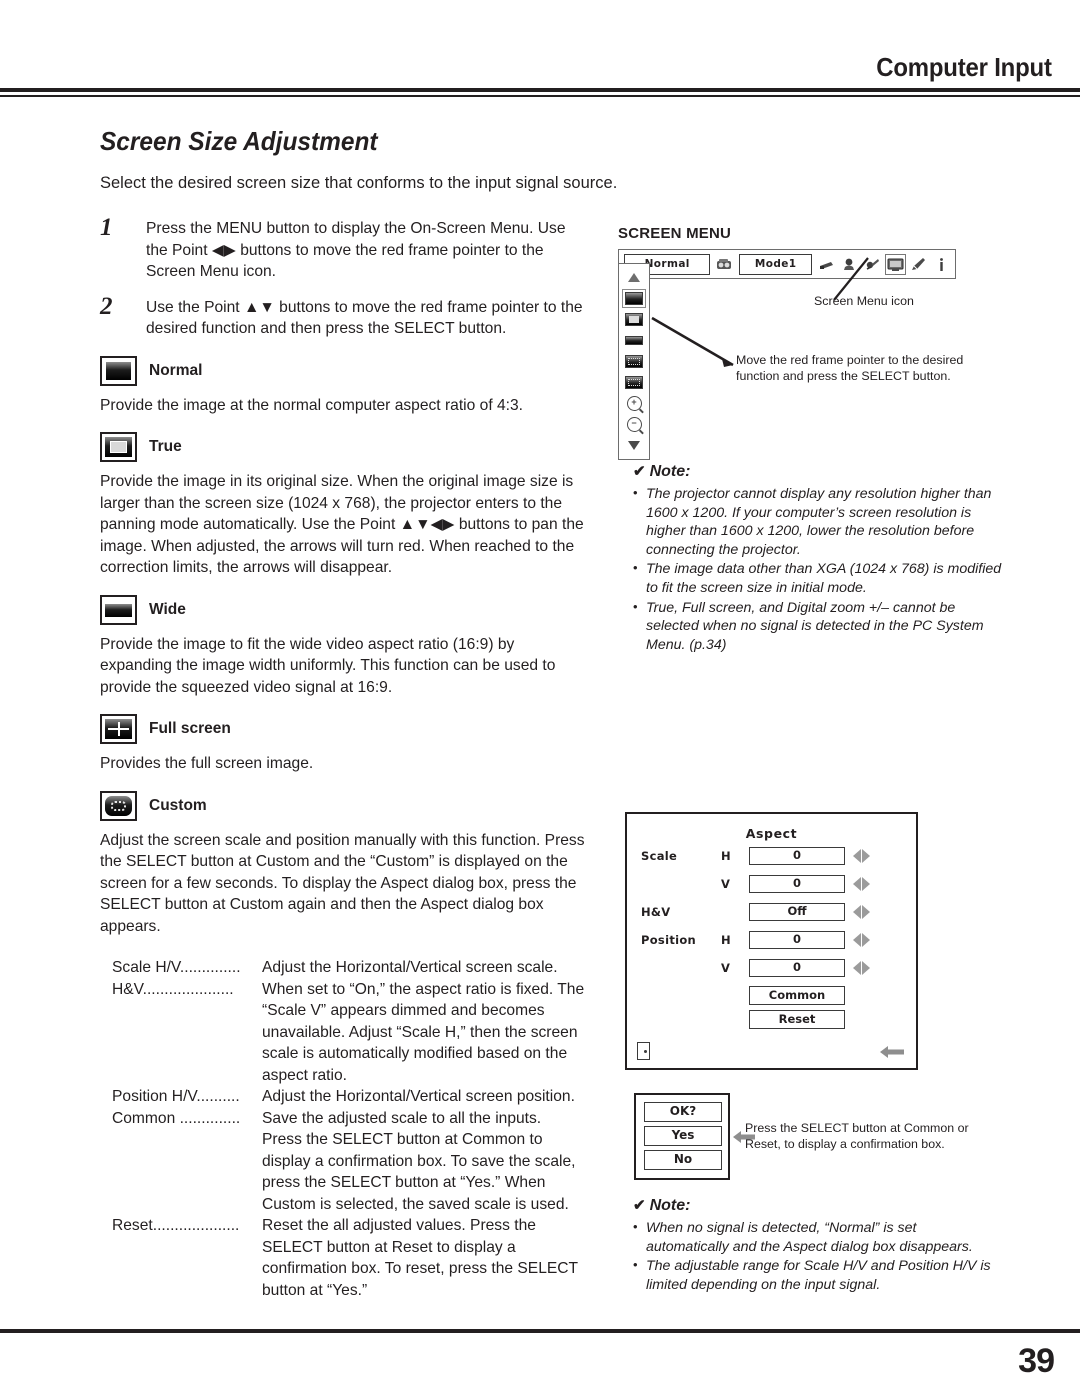 This screenshot has height=1397, width=1080. Describe the element at coordinates (892, 1051) in the screenshot. I see `back-arrow-icon` at that location.